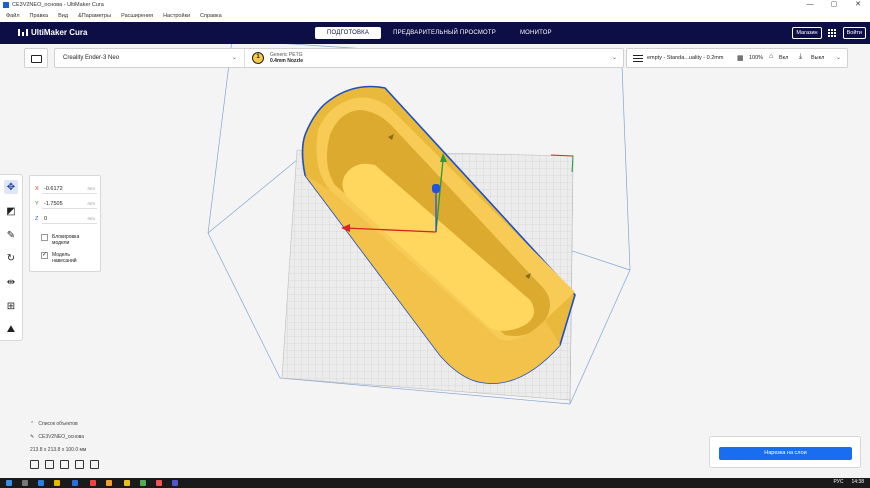 Image resolution: width=870 pixels, height=488 pixels. Describe the element at coordinates (57, 483) in the screenshot. I see `file-explorer-icon` at that location.